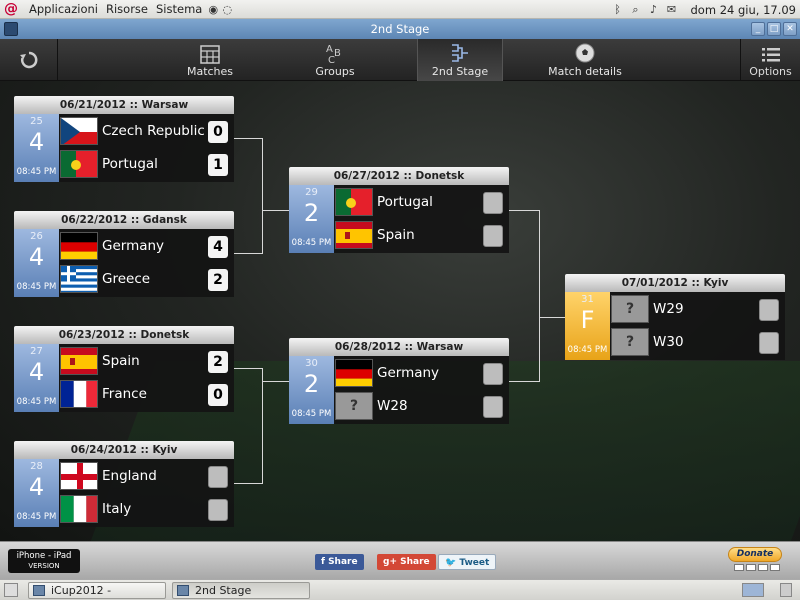 Image resolution: width=800 pixels, height=600 pixels. I want to click on match-header: 06/22/2012 :: Gdansk, so click(124, 220).